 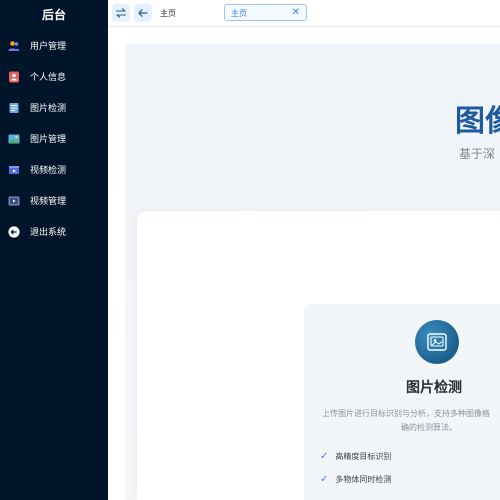 I want to click on feature-description: 上传图片进行目标识别与分析，支持多种图像格, so click(x=406, y=413).